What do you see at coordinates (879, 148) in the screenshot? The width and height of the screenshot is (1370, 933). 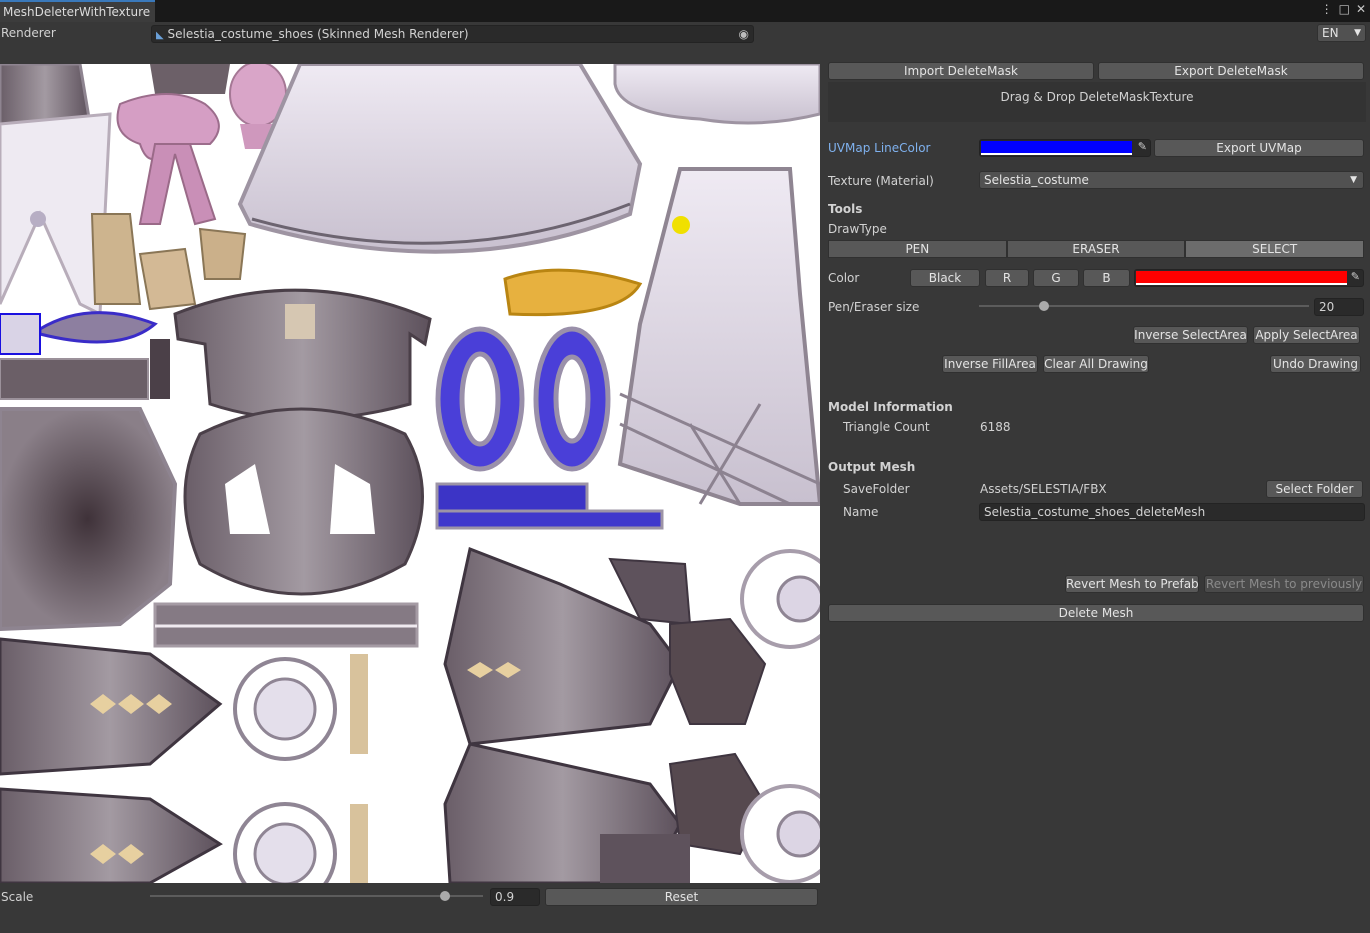 I see `uvmap-linecolor-label: UVMap LineColor` at bounding box center [879, 148].